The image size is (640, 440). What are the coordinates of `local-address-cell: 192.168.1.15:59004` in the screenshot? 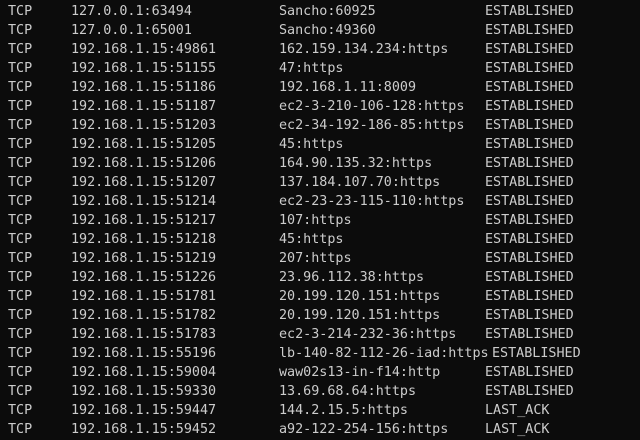 It's located at (144, 372).